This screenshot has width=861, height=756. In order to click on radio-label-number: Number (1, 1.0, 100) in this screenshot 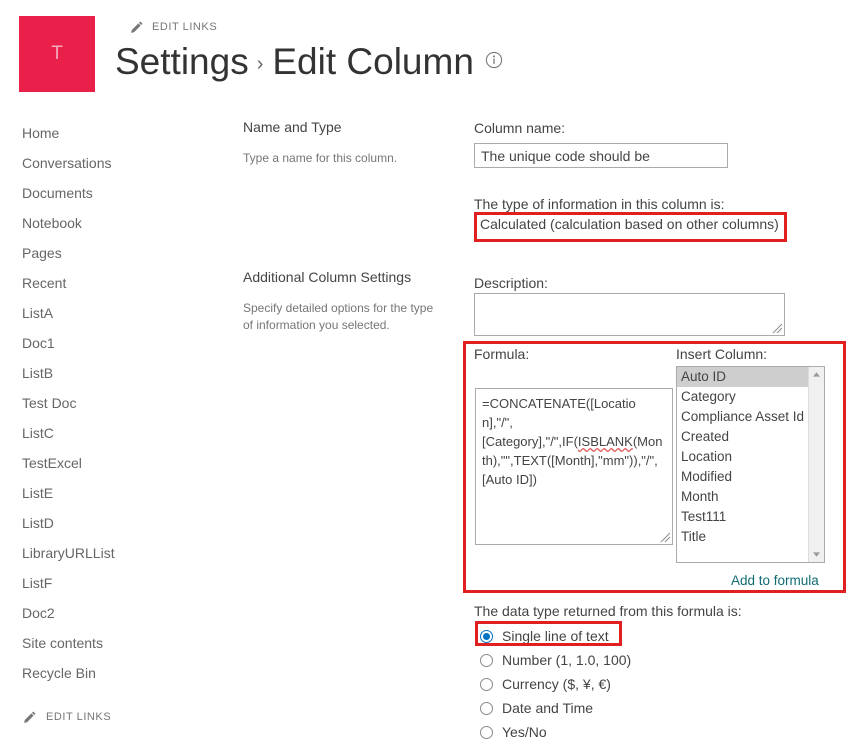, I will do `click(567, 660)`.